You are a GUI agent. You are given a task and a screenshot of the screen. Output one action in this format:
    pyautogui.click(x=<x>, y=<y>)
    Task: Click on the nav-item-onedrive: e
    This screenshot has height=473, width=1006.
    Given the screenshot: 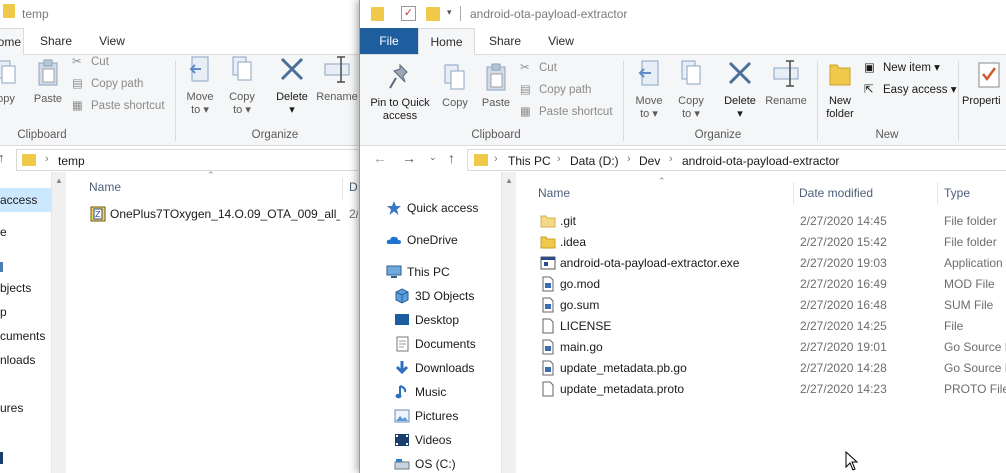 What is the action you would take?
    pyautogui.click(x=3, y=232)
    